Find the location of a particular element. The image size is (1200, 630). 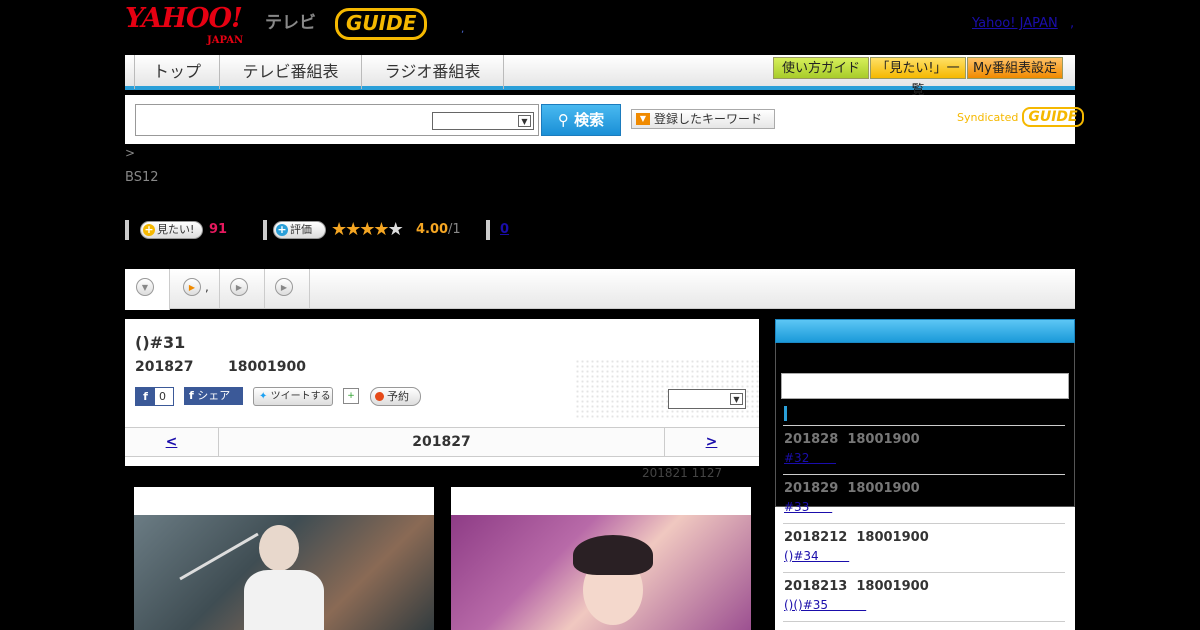

episode-item: 201829 18001900 #33 is located at coordinates (924, 498).